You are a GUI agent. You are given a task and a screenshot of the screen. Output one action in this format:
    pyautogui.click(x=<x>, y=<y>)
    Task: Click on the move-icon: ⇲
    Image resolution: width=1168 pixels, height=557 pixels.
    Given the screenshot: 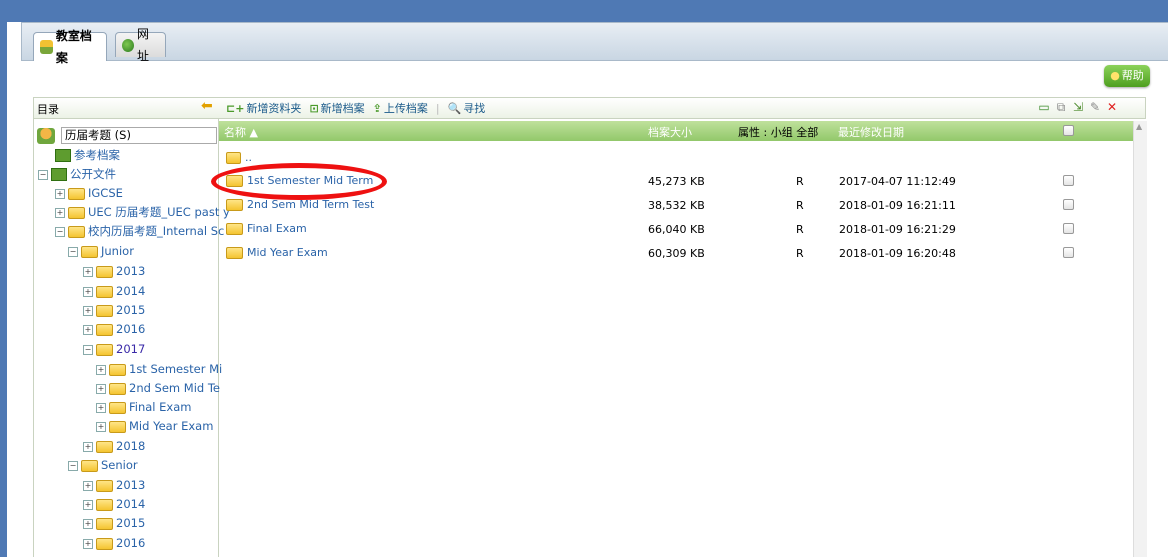 What is the action you would take?
    pyautogui.click(x=1078, y=107)
    